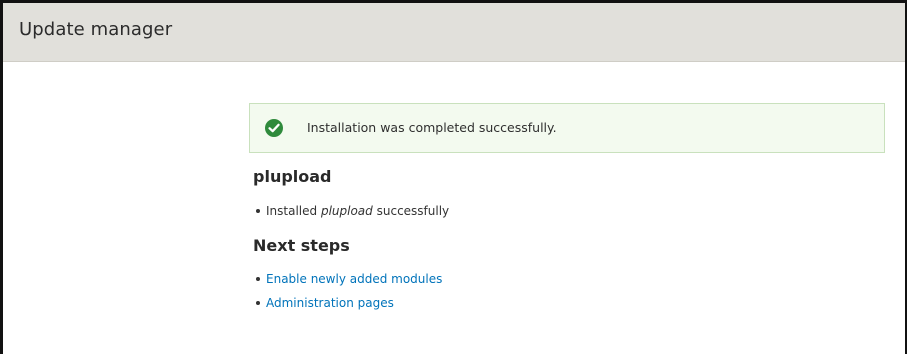 The width and height of the screenshot is (907, 354). I want to click on installation-result-prefix: Installed, so click(292, 211).